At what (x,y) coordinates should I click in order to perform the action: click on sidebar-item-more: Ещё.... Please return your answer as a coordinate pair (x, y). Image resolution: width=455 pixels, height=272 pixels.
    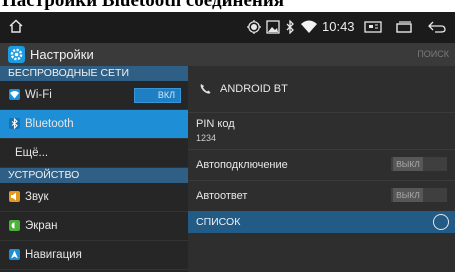
    Looking at the image, I should click on (94, 153).